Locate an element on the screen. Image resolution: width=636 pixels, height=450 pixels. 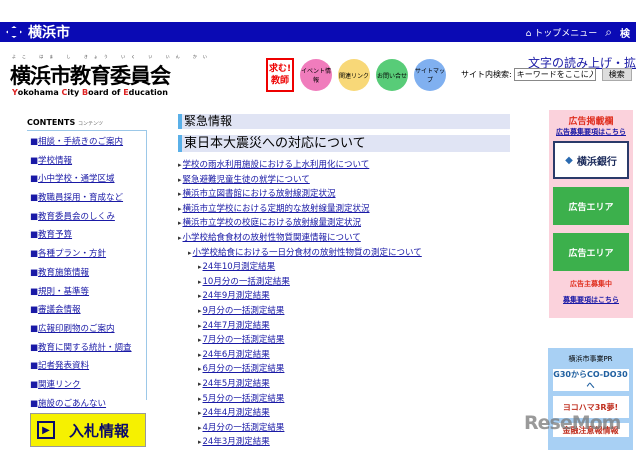
list-item-link: 24年6月測定結果 is located at coordinates (236, 355).